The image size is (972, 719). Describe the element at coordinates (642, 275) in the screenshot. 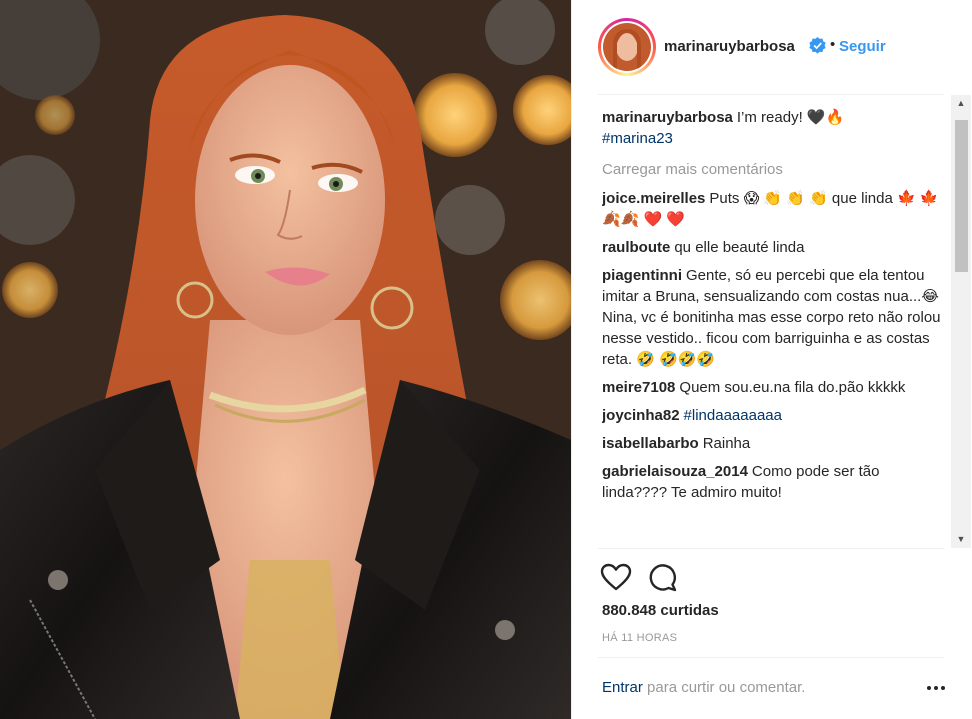

I see `comment-username: piagentinni` at that location.